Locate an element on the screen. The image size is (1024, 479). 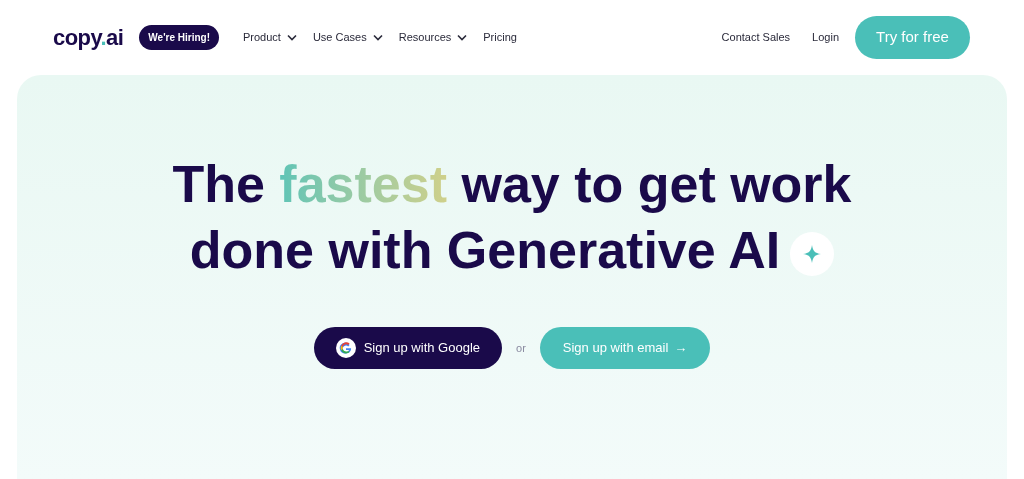
nav-link: Use Cases is located at coordinates (347, 37).